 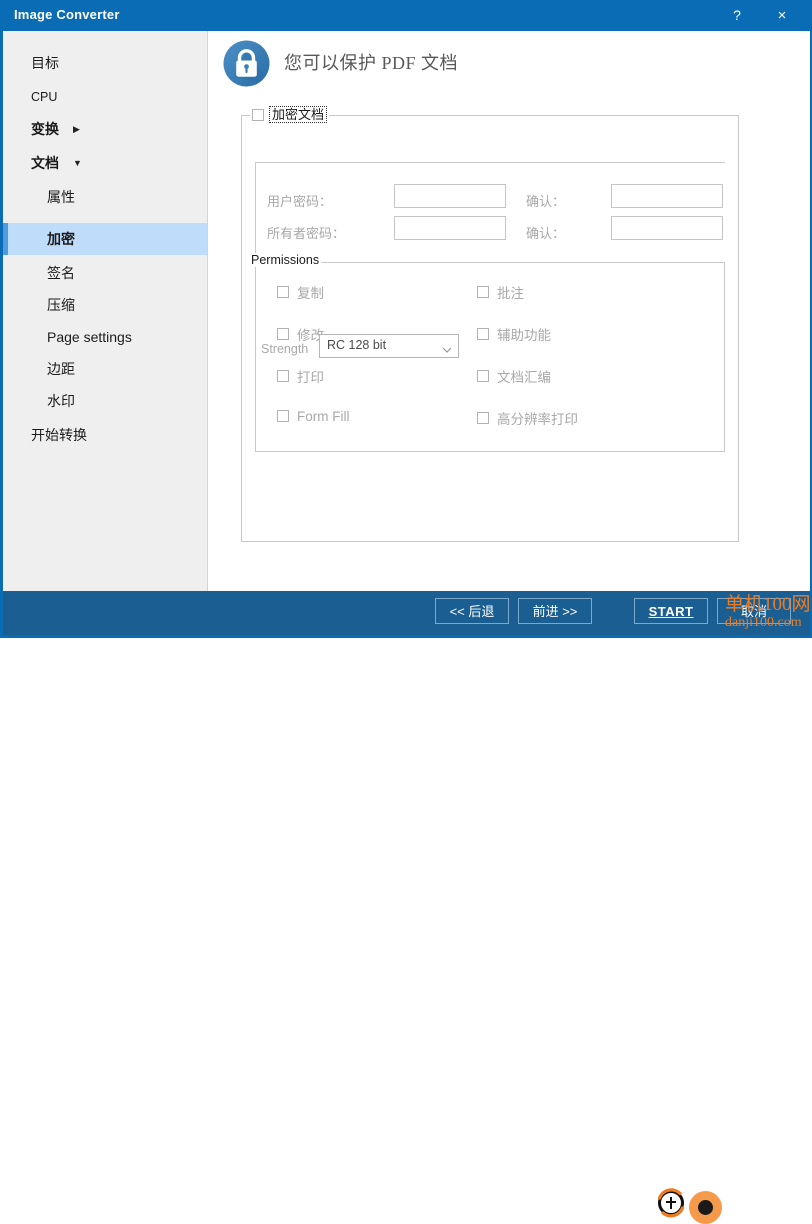 I want to click on user-password-confirm-input, so click(x=667, y=196).